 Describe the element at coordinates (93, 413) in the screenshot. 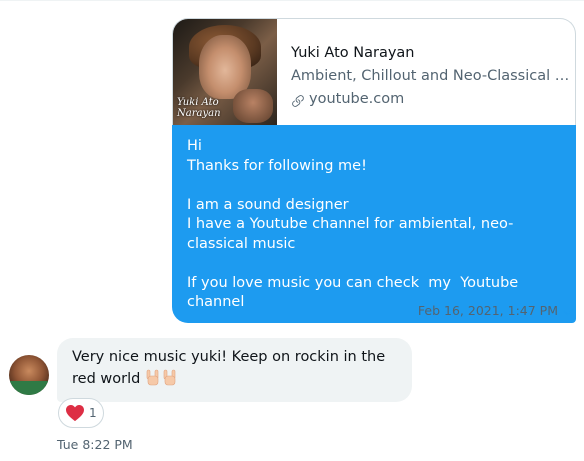

I see `reaction-count: 1` at that location.